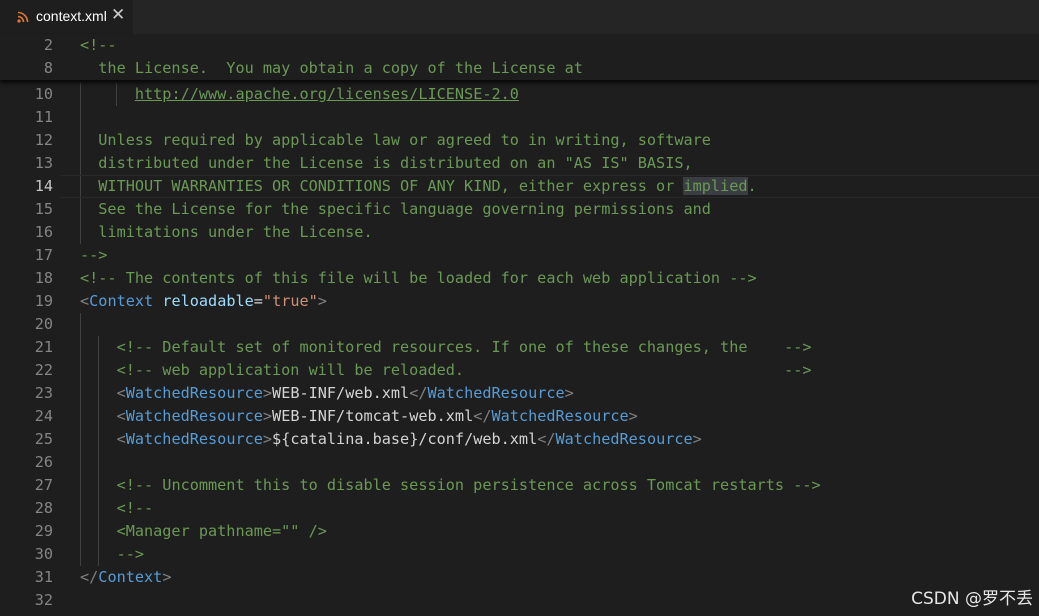 The width and height of the screenshot is (1039, 616). I want to click on code-line: 29 <Manager pathname="" />, so click(519, 531).